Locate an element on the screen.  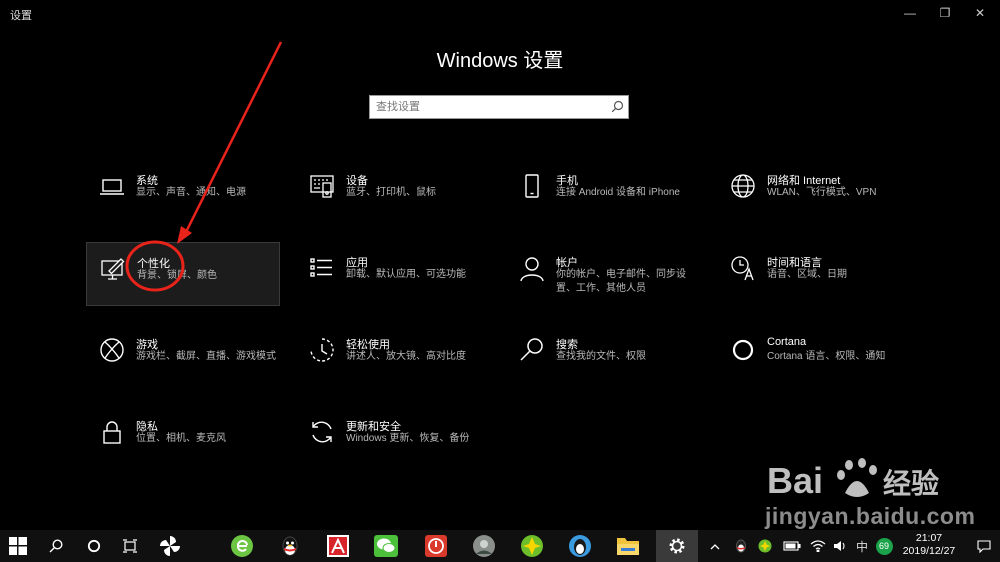
tray-qq is located at coordinates (741, 546).